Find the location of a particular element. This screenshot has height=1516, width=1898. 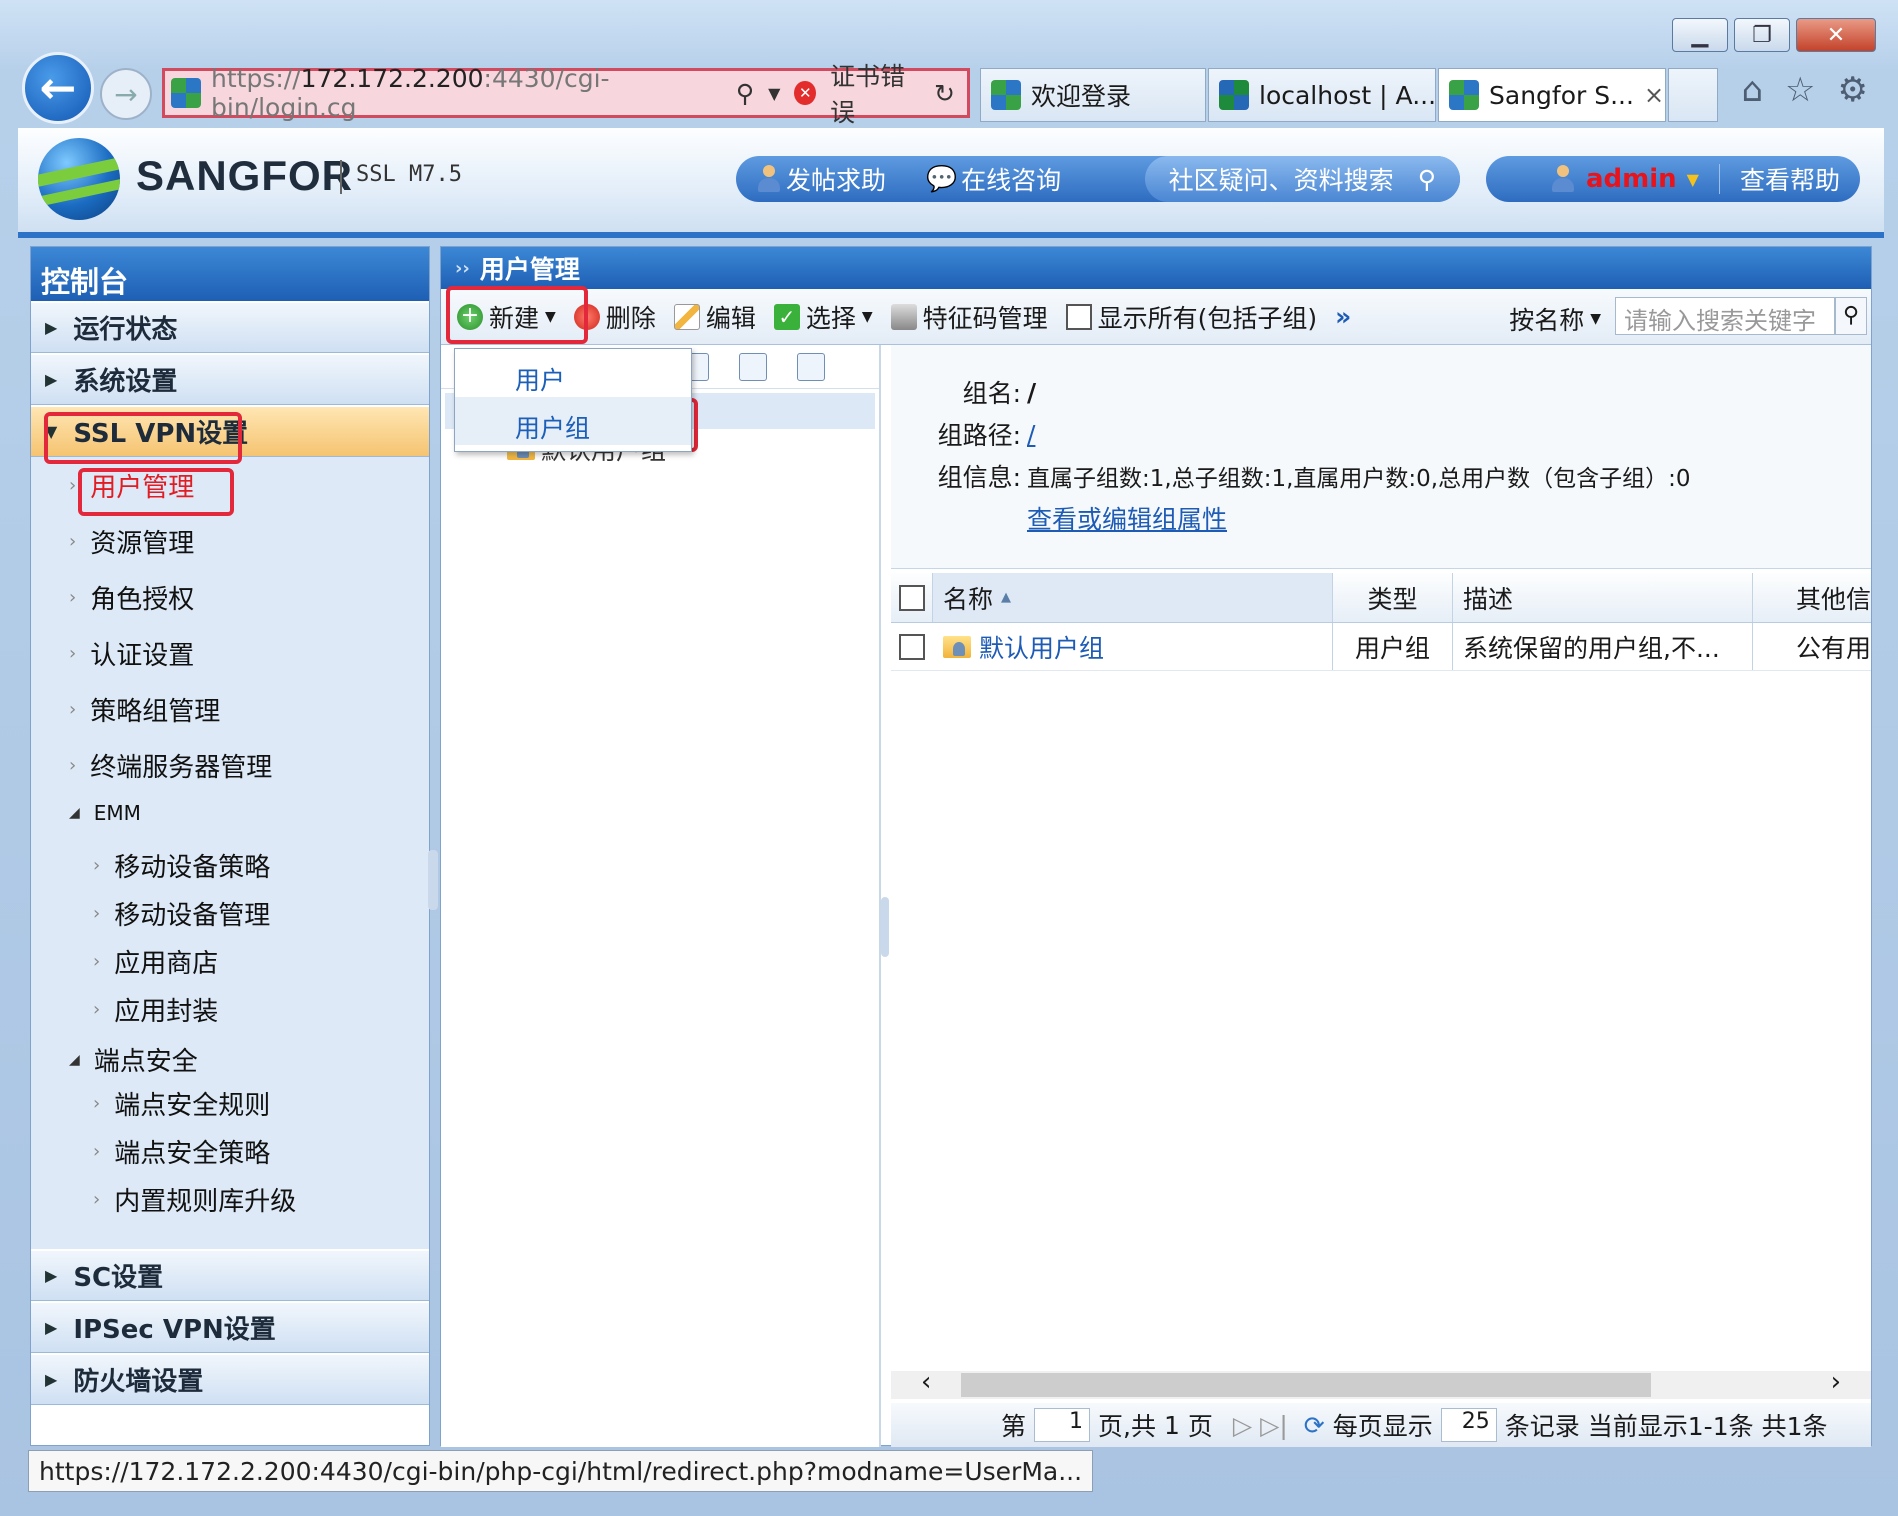

last-page-icon: ▷| is located at coordinates (1274, 1425).